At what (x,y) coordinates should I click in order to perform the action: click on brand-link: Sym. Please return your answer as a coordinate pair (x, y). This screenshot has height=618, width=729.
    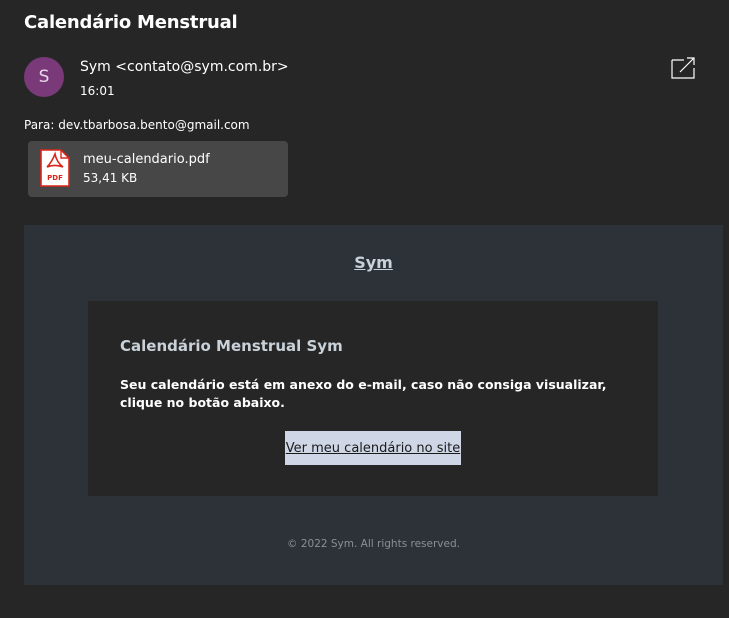
    Looking at the image, I should click on (373, 262).